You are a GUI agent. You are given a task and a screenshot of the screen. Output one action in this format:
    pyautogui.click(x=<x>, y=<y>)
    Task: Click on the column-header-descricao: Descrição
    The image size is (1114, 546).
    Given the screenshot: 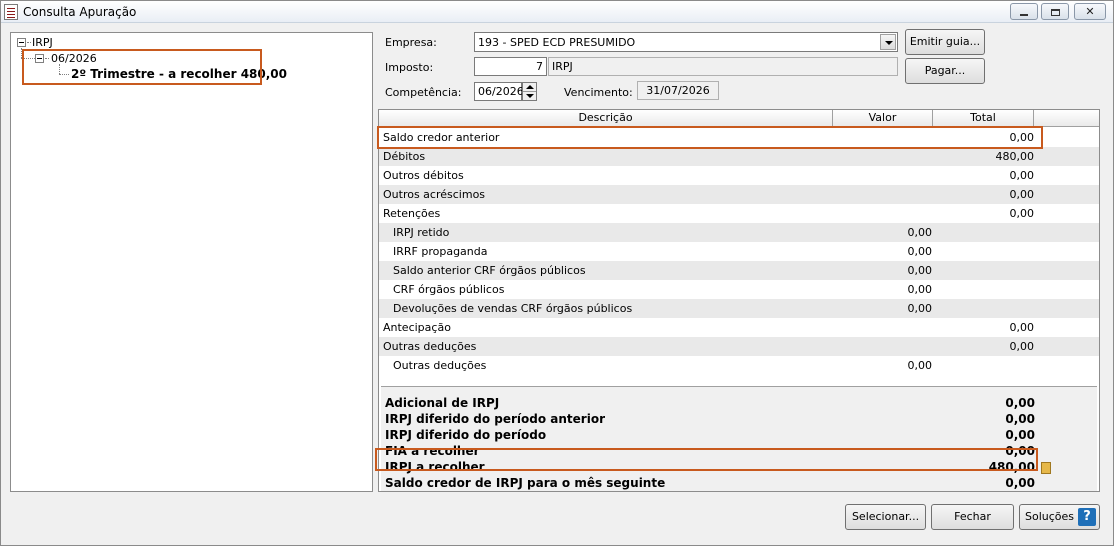 What is the action you would take?
    pyautogui.click(x=606, y=118)
    